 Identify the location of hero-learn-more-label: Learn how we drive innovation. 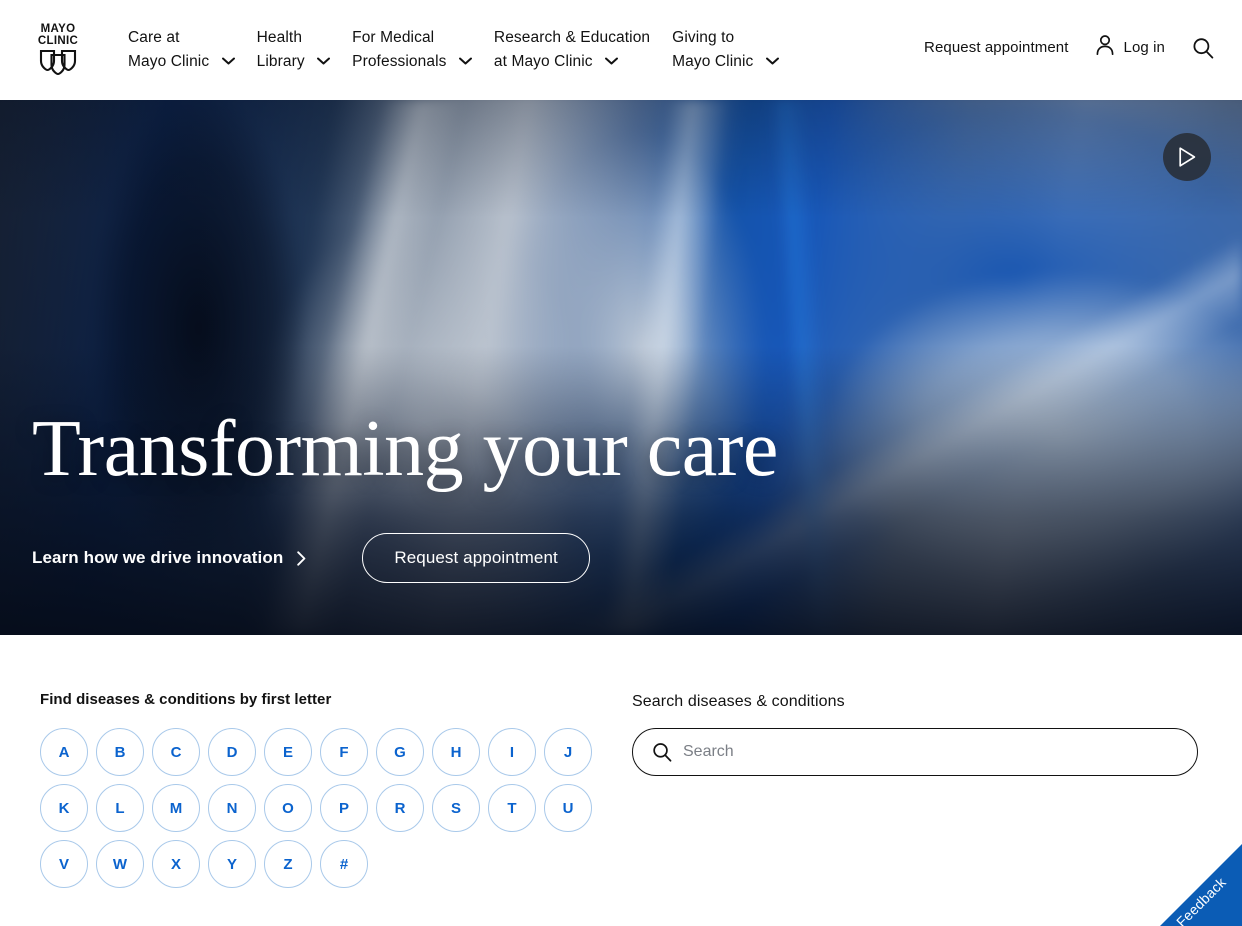
(158, 557).